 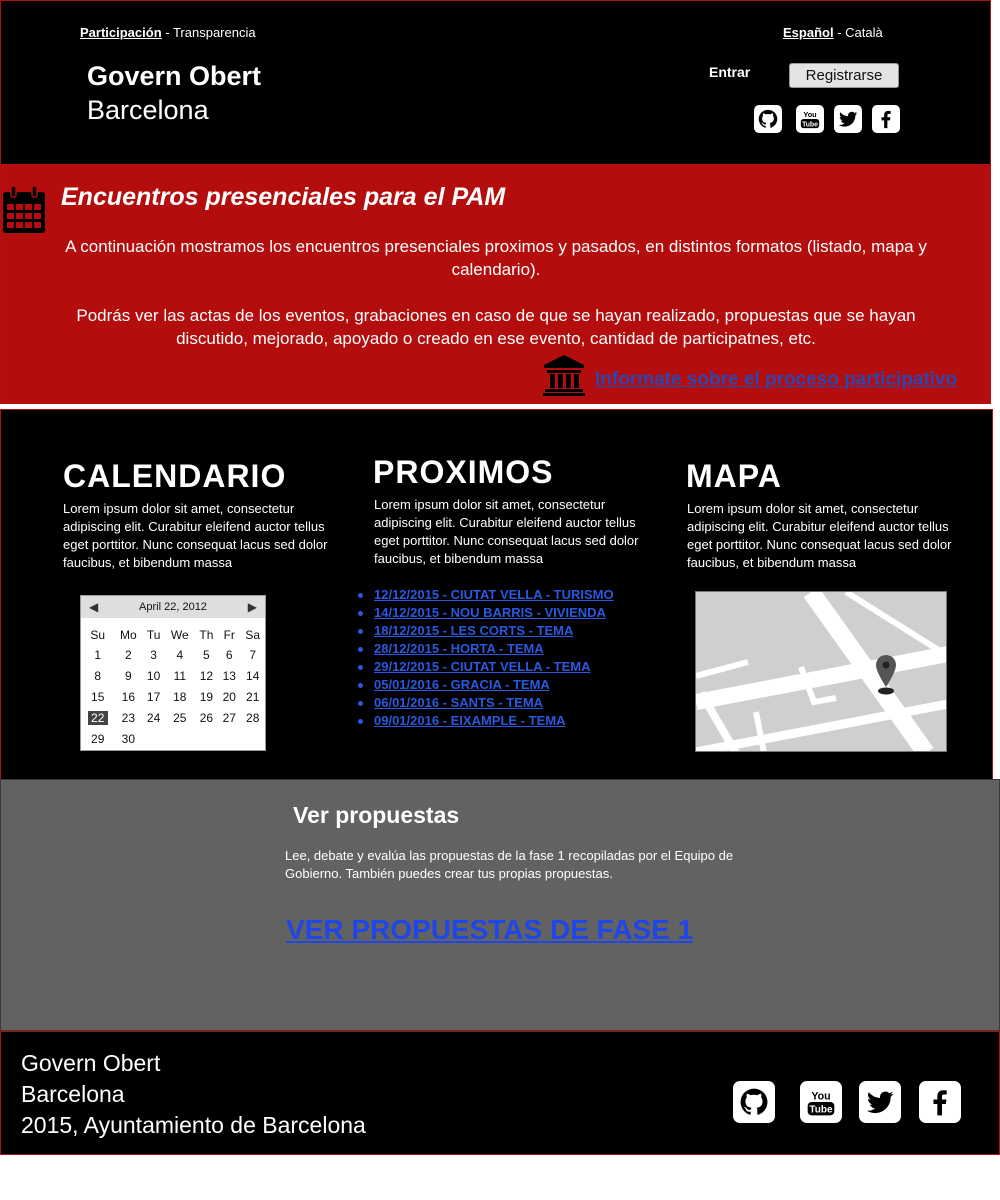 What do you see at coordinates (821, 1110) in the screenshot?
I see `svg-text: Tube` at bounding box center [821, 1110].